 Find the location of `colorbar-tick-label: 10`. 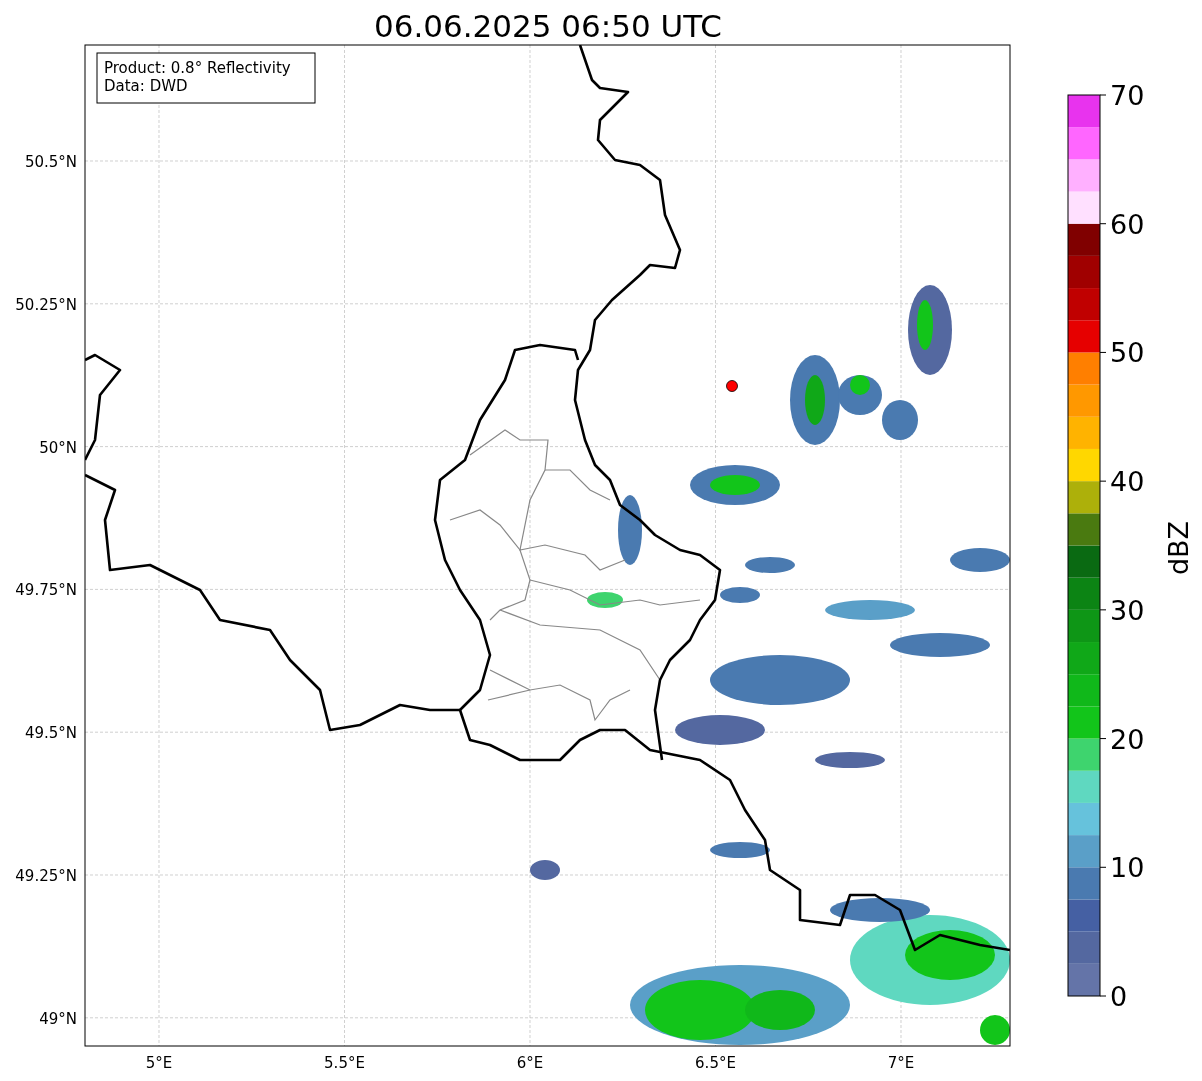

colorbar-tick-label: 10 is located at coordinates (1127, 868).